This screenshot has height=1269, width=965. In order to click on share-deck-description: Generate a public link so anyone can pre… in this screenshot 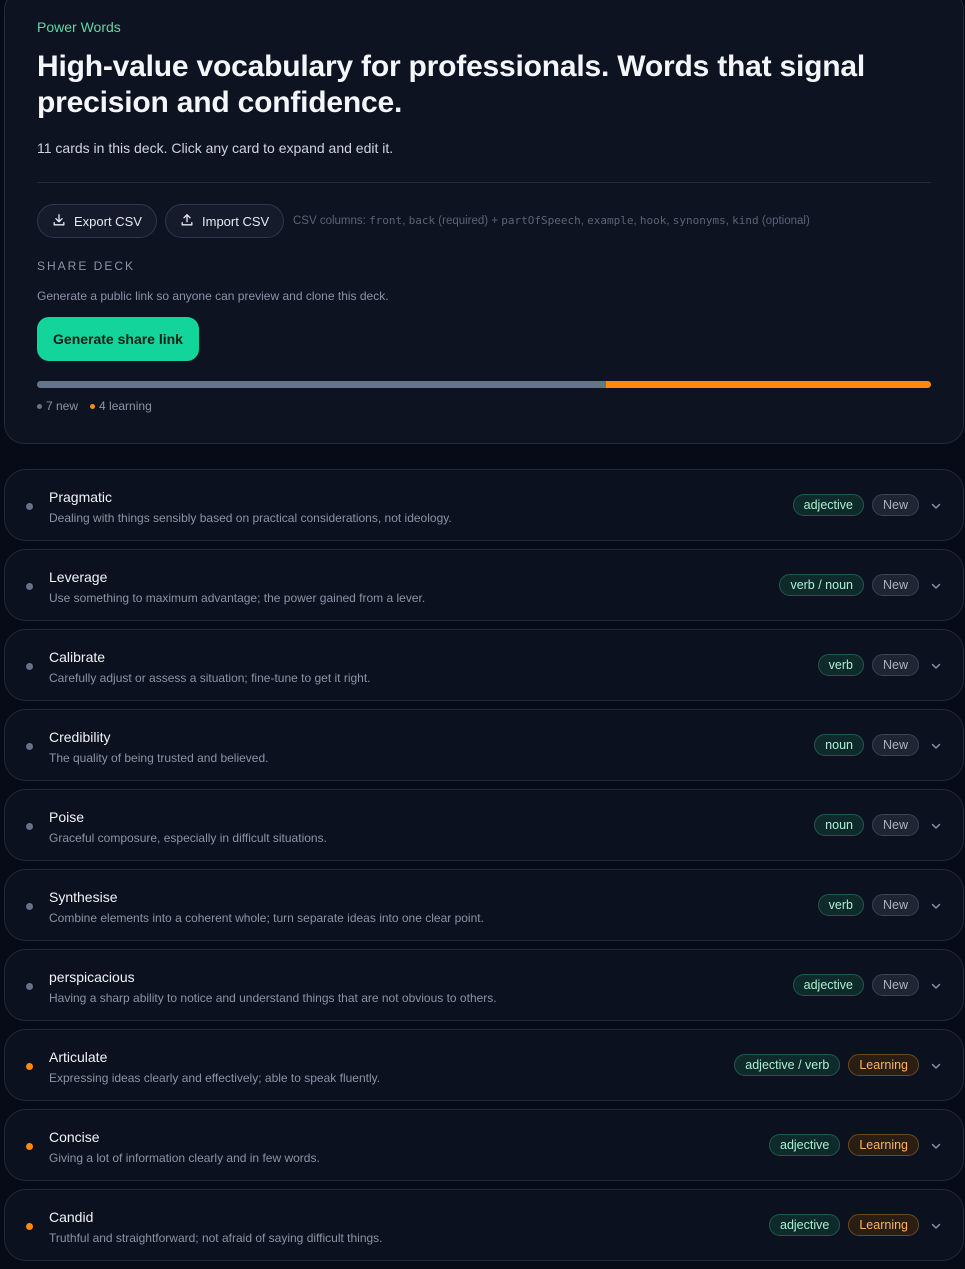, I will do `click(213, 296)`.